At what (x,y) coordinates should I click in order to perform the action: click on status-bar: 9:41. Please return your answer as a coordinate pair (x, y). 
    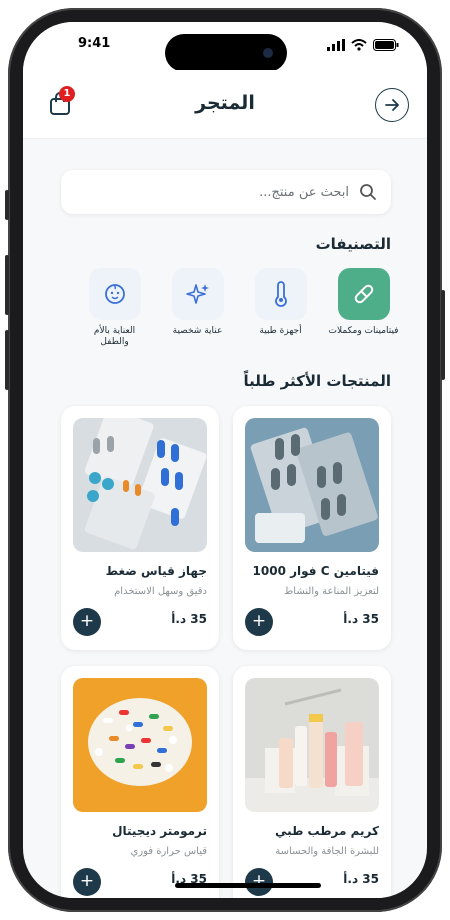
    Looking at the image, I should click on (225, 47).